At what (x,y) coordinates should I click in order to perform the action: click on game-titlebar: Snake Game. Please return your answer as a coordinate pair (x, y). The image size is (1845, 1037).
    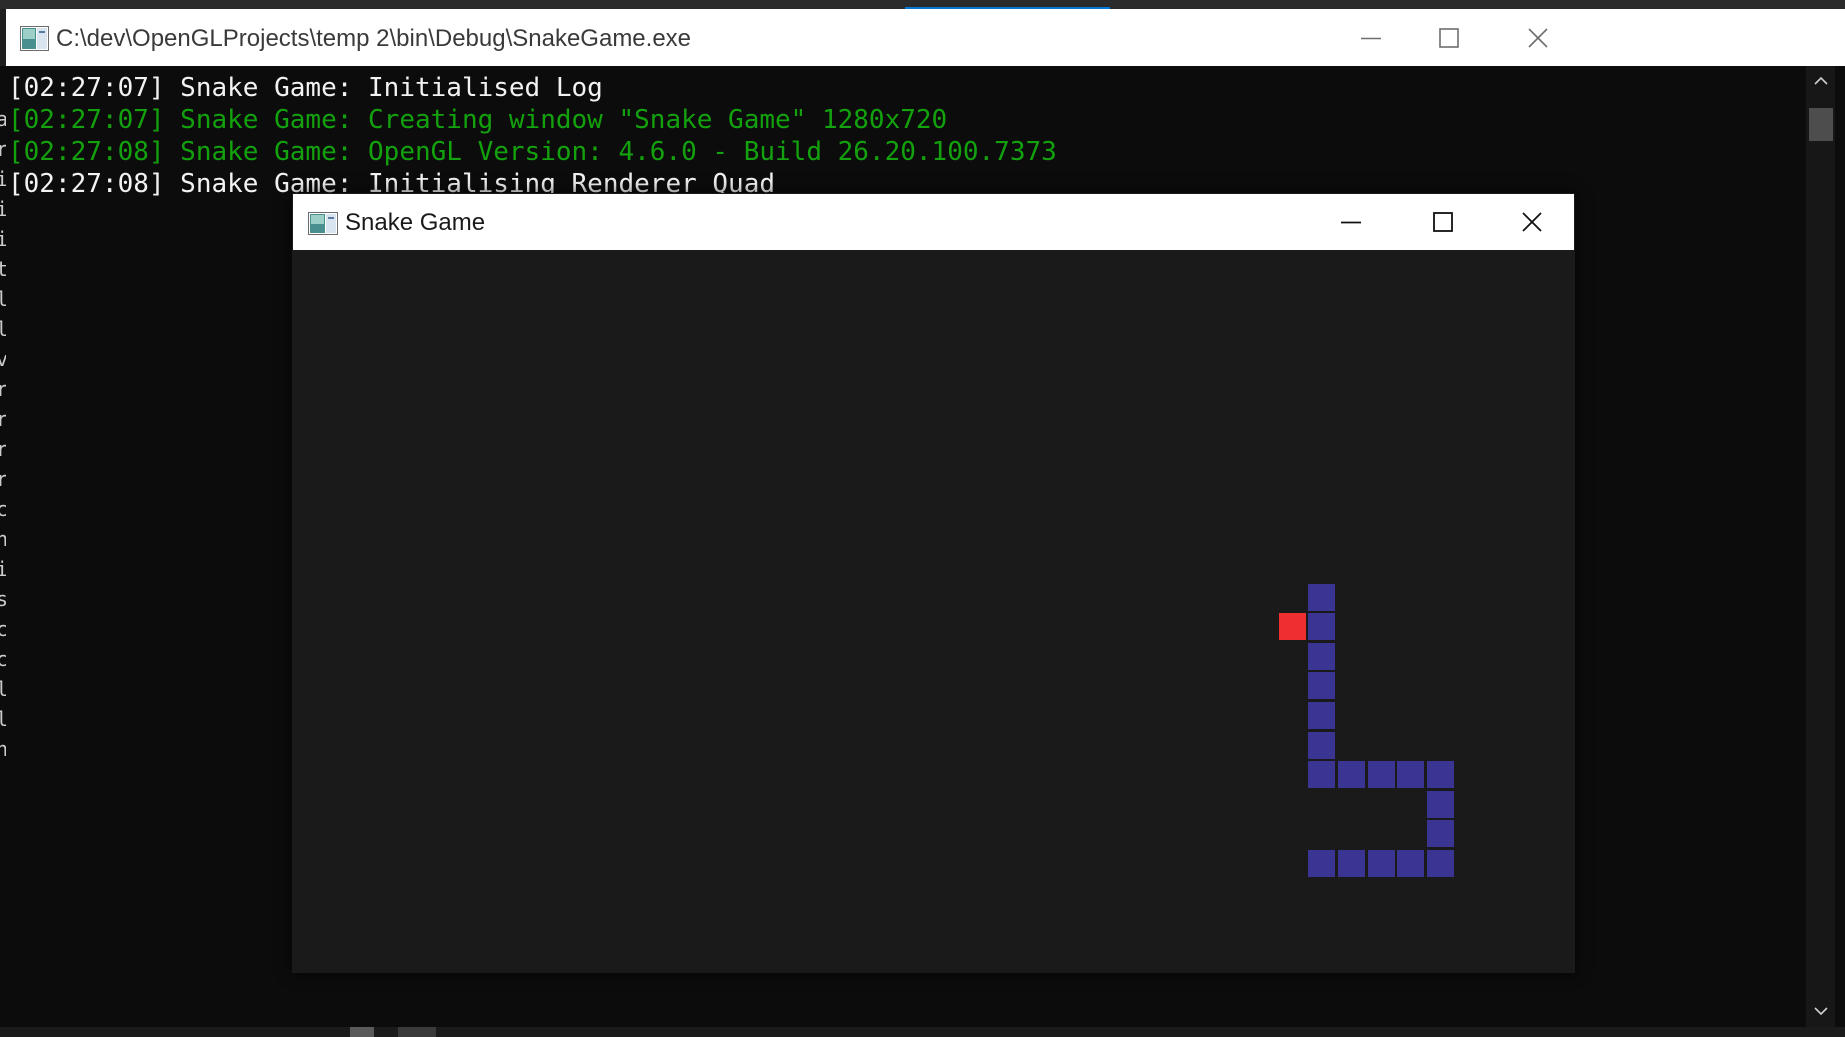
    Looking at the image, I should click on (933, 222).